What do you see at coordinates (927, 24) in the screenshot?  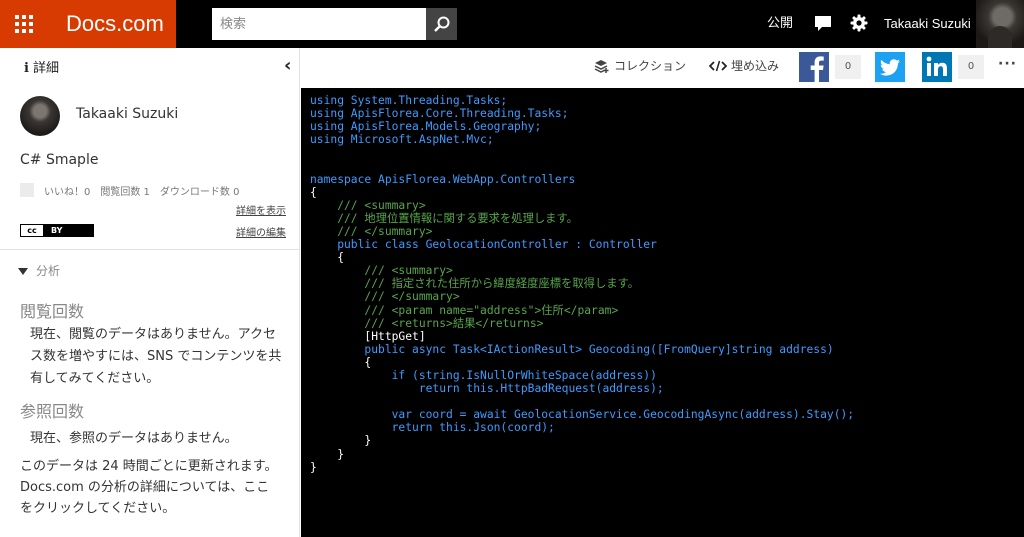 I see `username: Takaaki Suzuki` at bounding box center [927, 24].